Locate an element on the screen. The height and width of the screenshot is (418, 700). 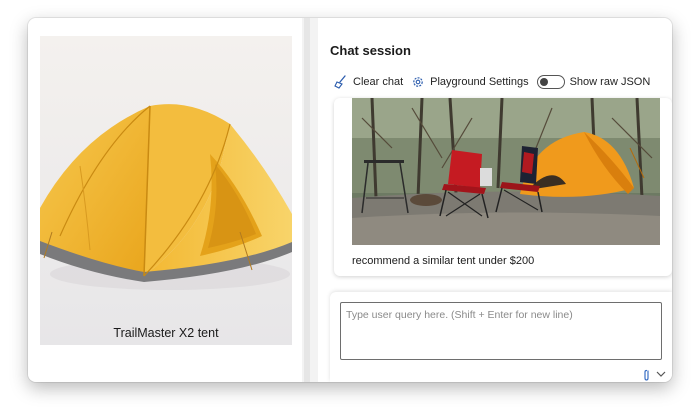
show-raw-json-label: Show raw JSON is located at coordinates (610, 82).